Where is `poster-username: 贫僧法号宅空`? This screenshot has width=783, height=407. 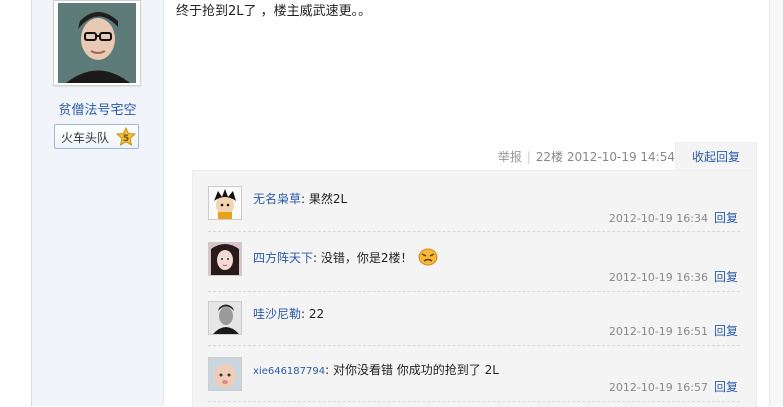
poster-username: 贫僧法号宅空 is located at coordinates (97, 108).